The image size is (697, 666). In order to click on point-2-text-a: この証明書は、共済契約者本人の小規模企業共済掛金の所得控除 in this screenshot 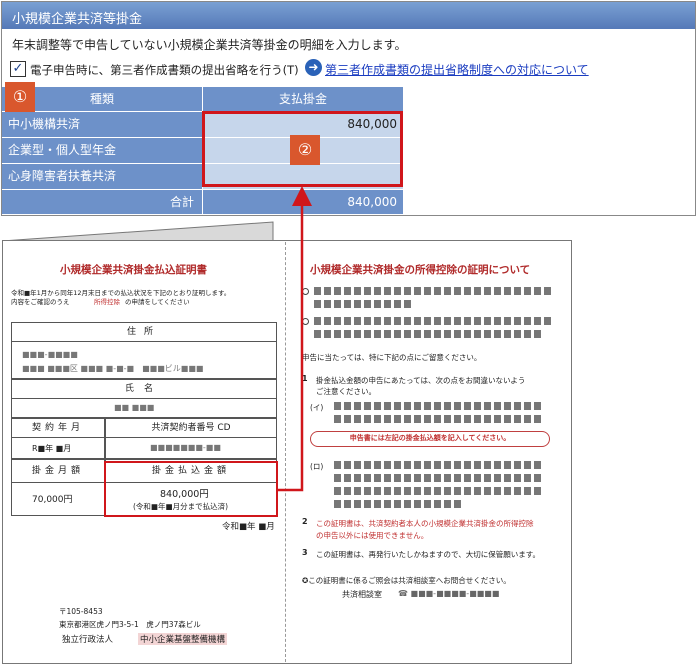, I will do `click(425, 523)`.